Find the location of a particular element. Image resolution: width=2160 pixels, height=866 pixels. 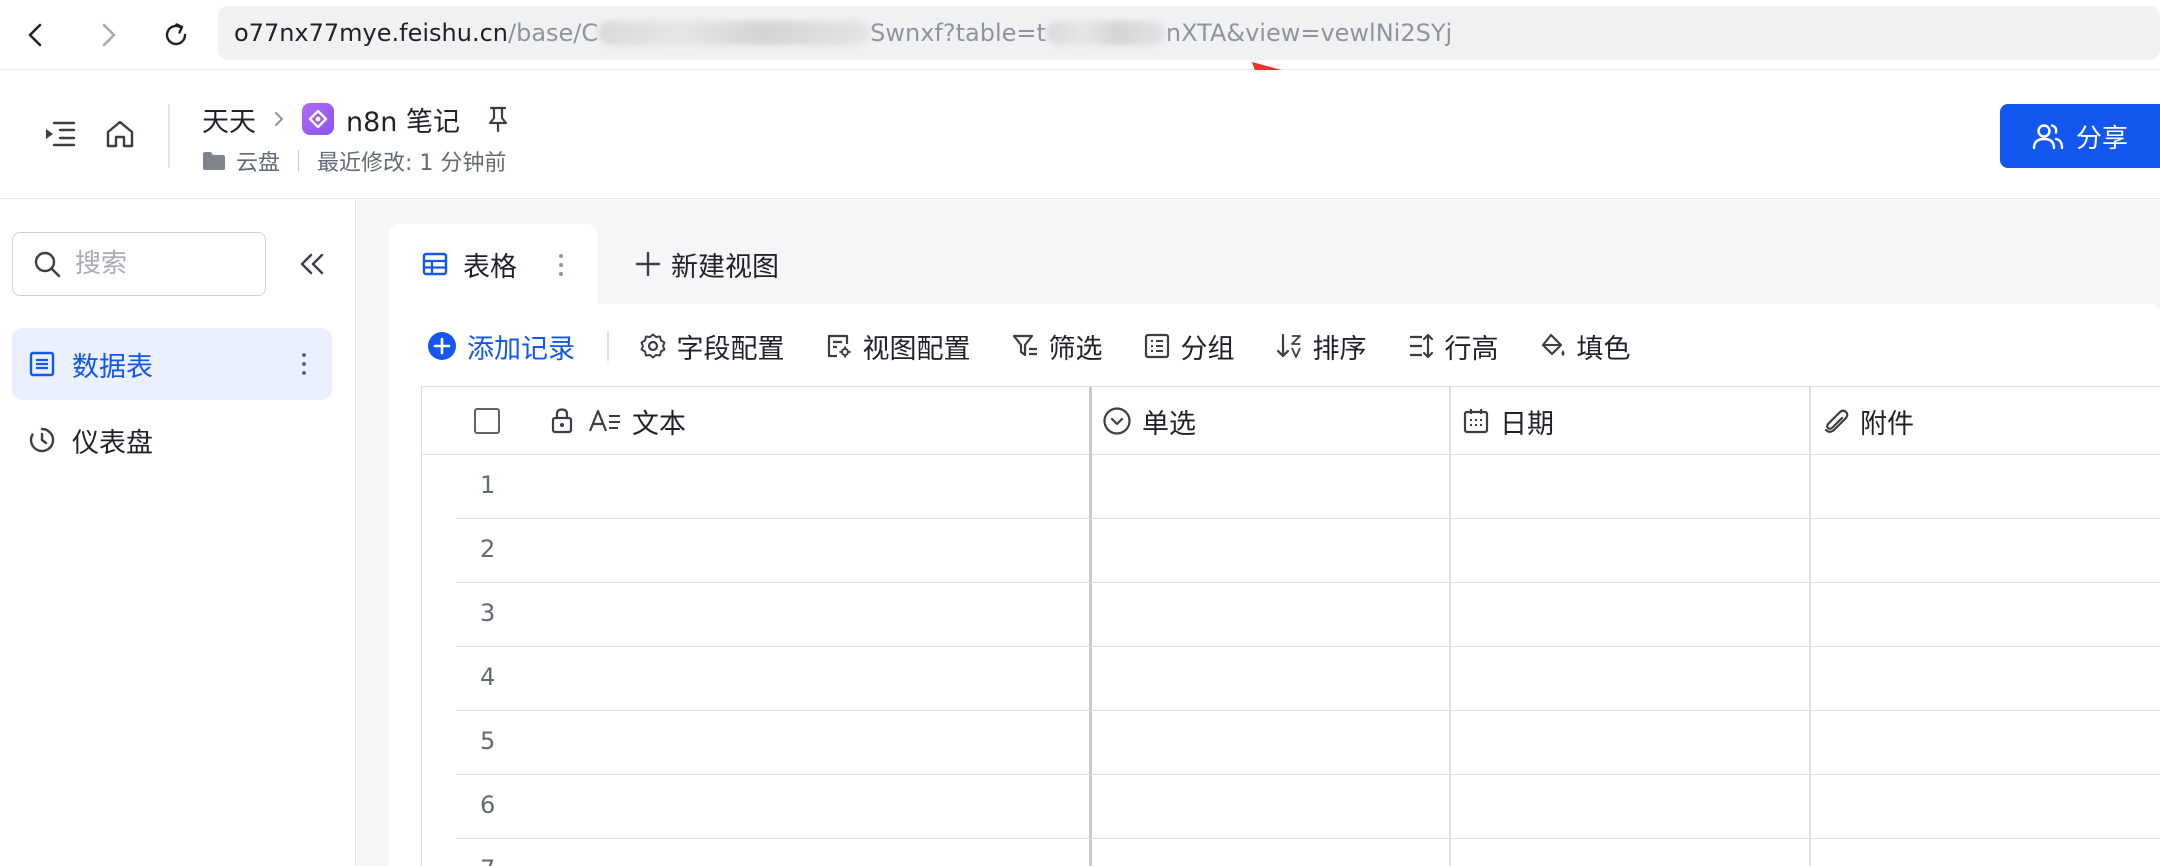

view-config-button: 视图配置 is located at coordinates (898, 346).